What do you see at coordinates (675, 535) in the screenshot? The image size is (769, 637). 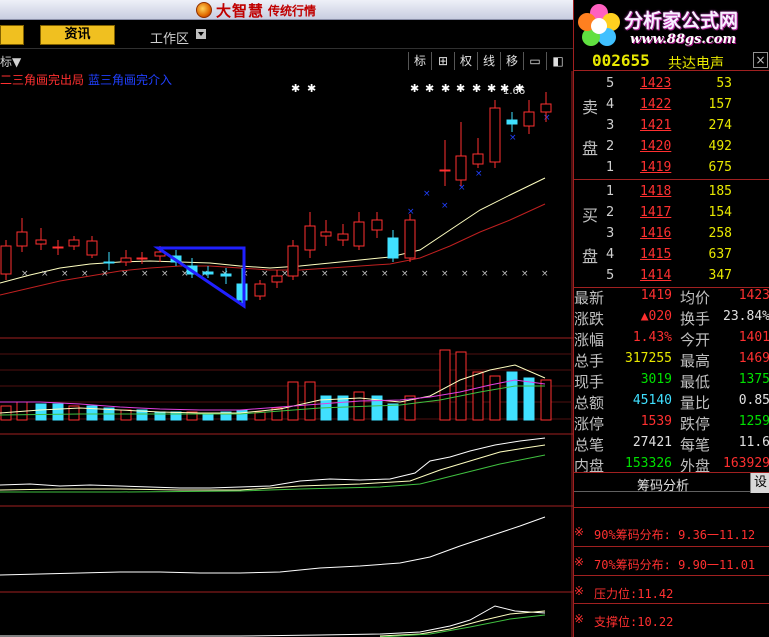 I see `chip-text-90: 90%筹码分布: 9.36一11.12` at bounding box center [675, 535].